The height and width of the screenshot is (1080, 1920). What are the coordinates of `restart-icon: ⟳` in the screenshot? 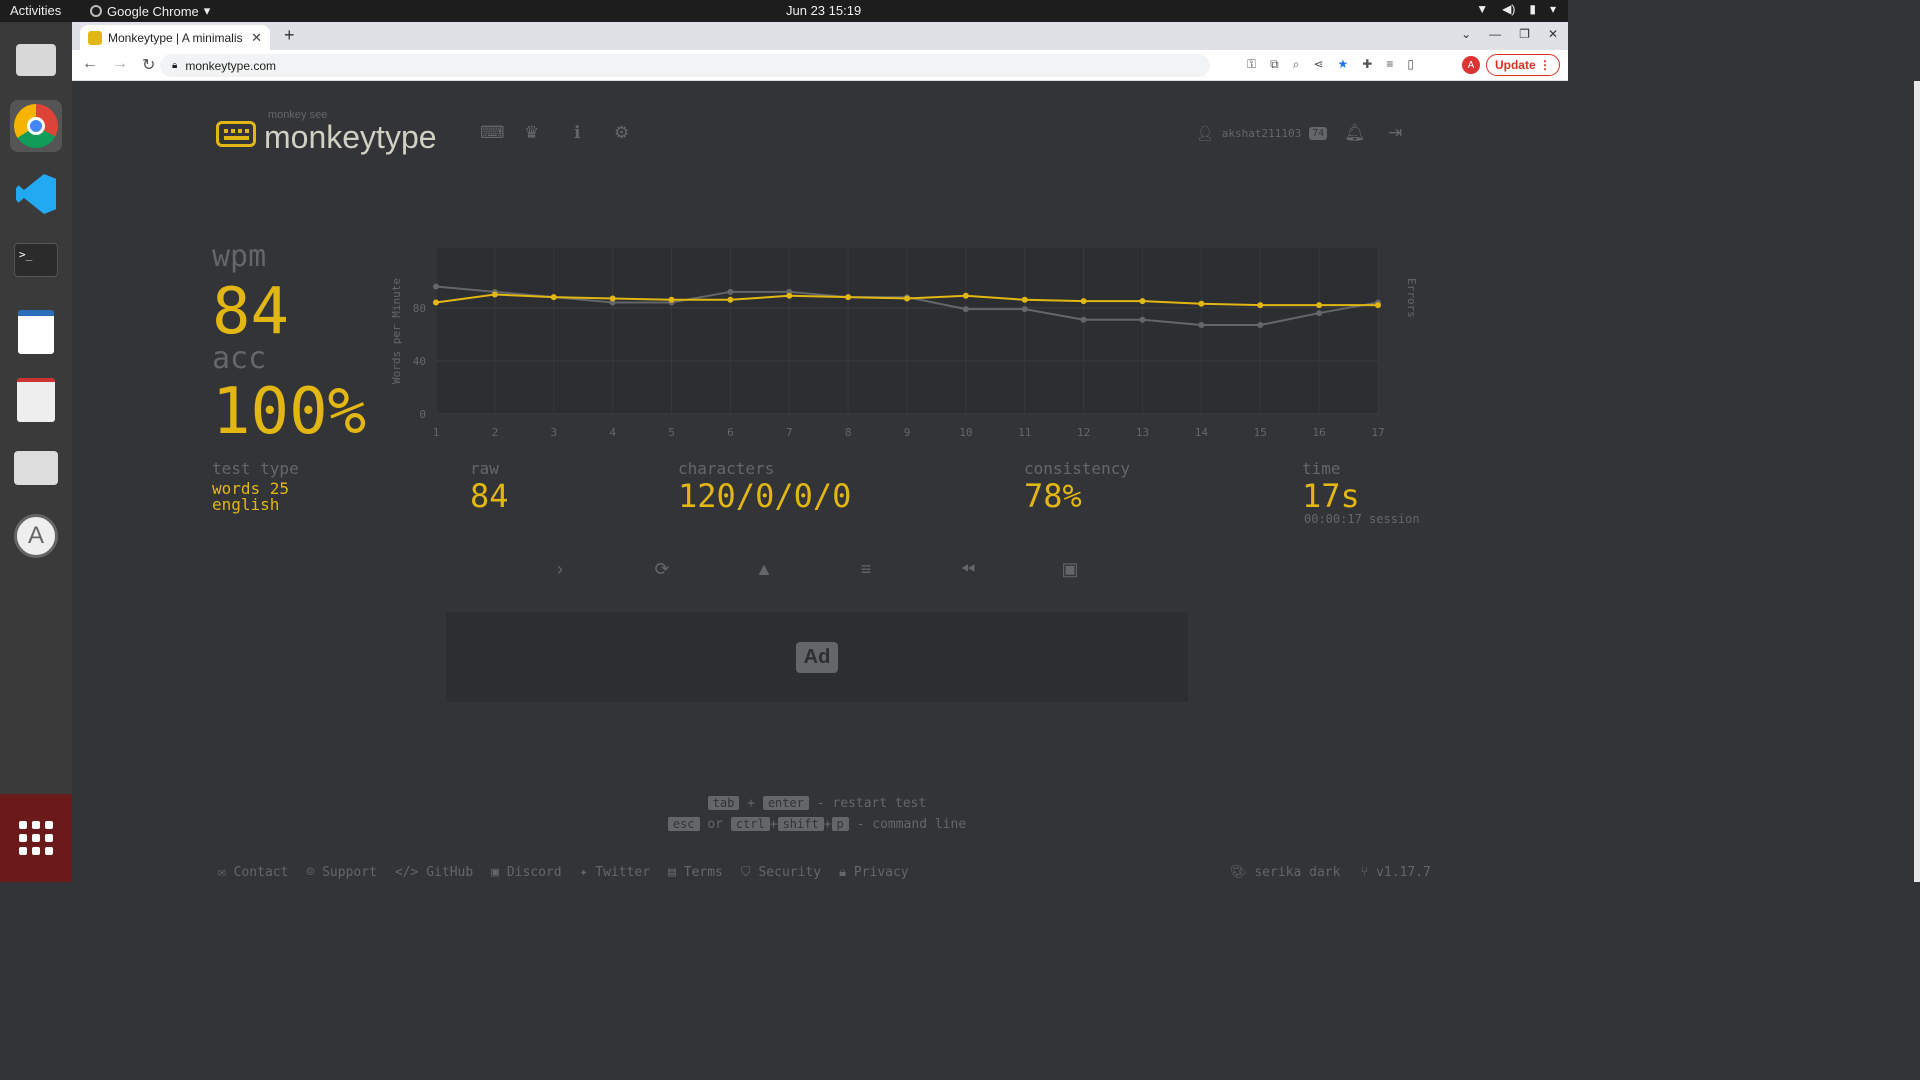 It's located at (662, 569).